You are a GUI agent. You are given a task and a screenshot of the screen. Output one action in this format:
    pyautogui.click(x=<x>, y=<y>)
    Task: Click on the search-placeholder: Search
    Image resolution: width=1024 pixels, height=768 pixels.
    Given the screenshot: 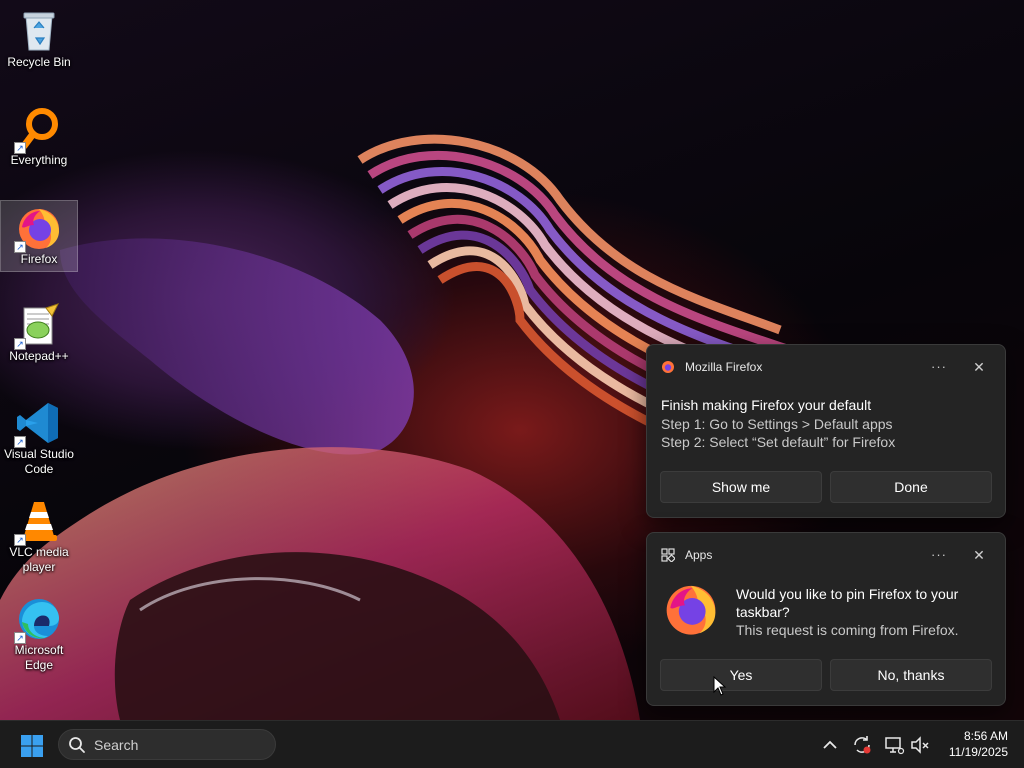 What is the action you would take?
    pyautogui.click(x=116, y=745)
    